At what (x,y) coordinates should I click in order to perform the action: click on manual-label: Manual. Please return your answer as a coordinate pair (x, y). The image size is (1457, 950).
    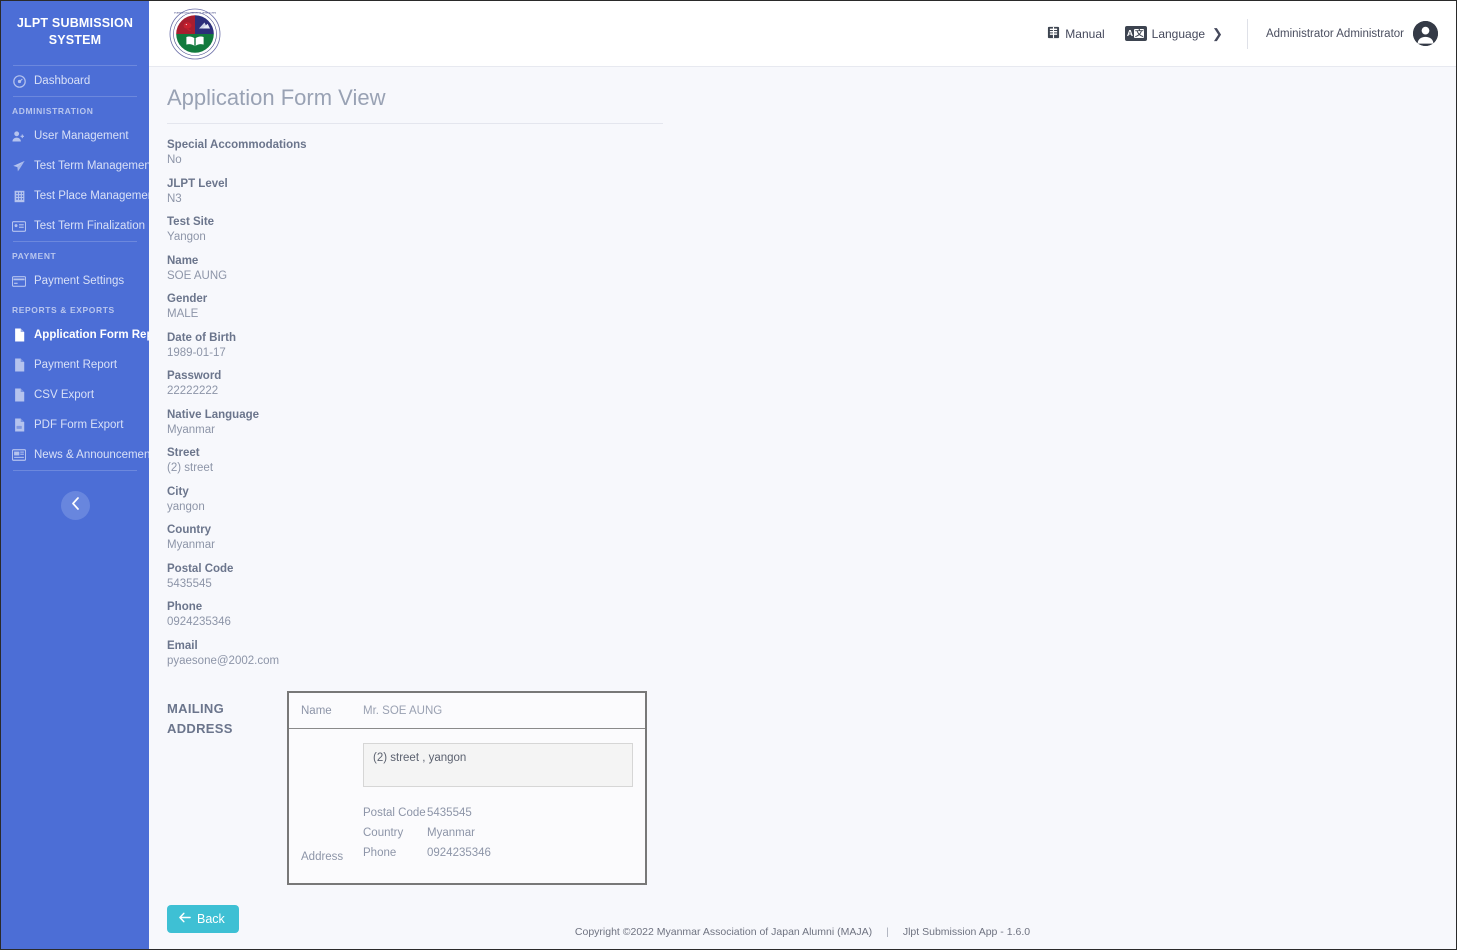
    Looking at the image, I should click on (1085, 33).